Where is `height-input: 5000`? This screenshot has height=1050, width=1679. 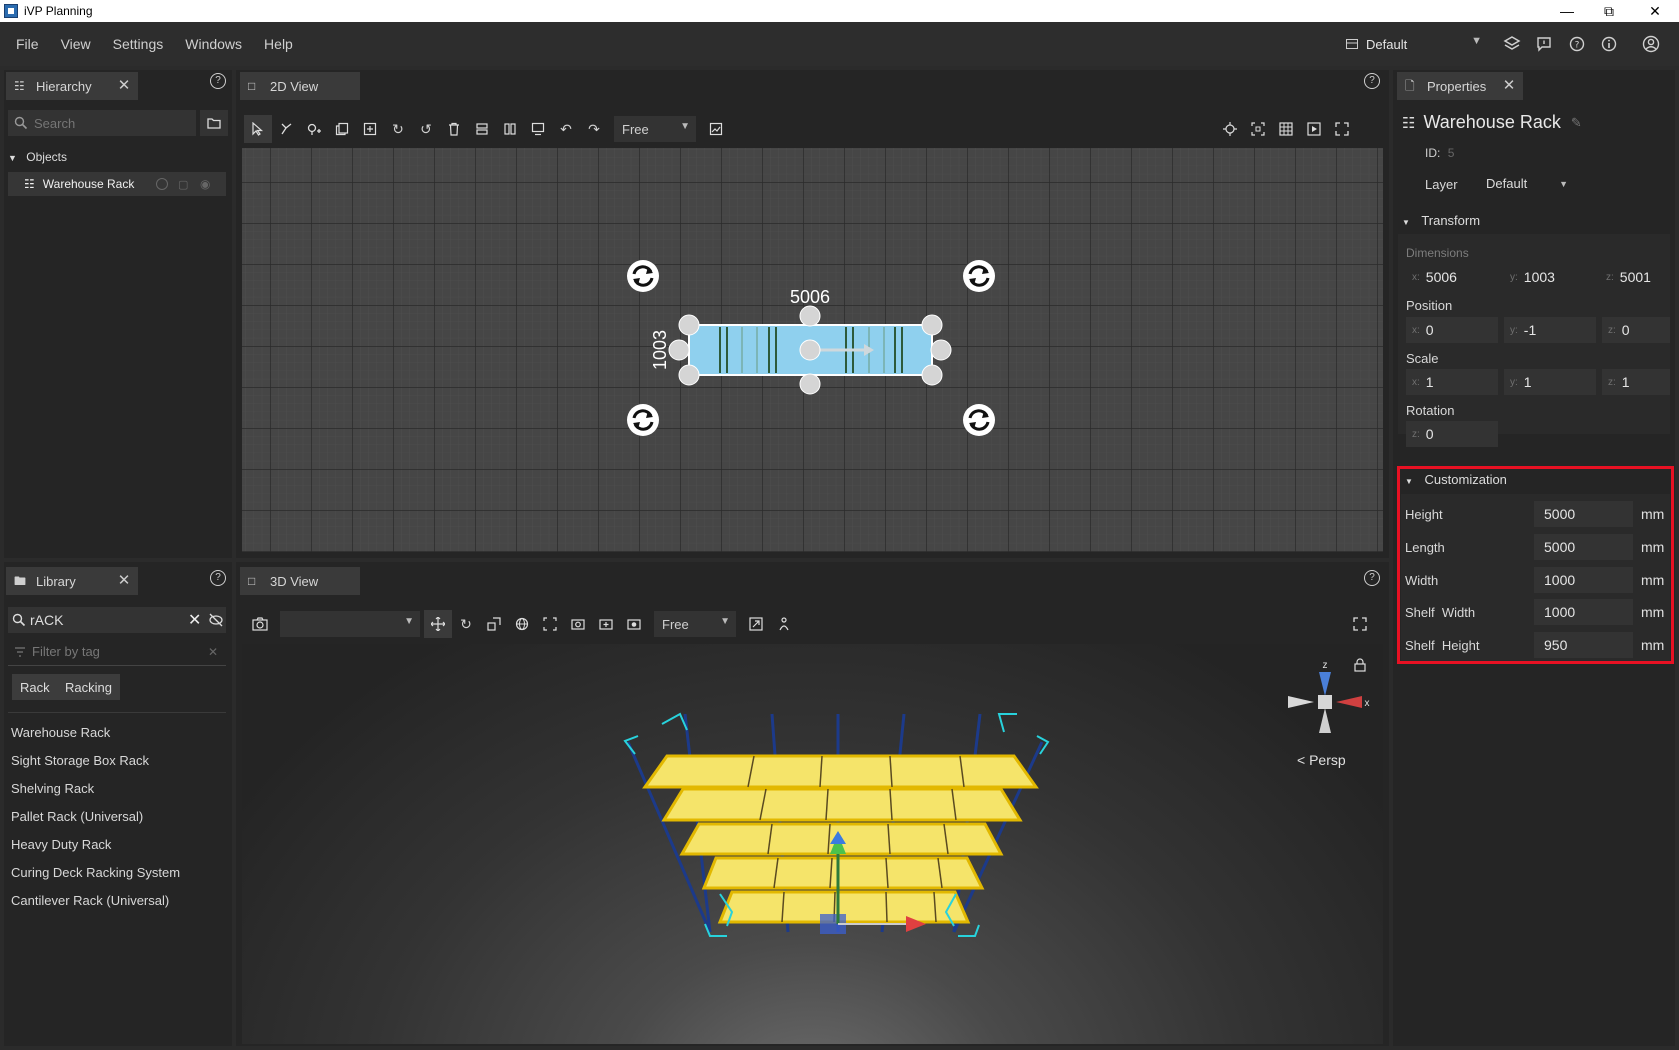
height-input: 5000 is located at coordinates (1583, 514).